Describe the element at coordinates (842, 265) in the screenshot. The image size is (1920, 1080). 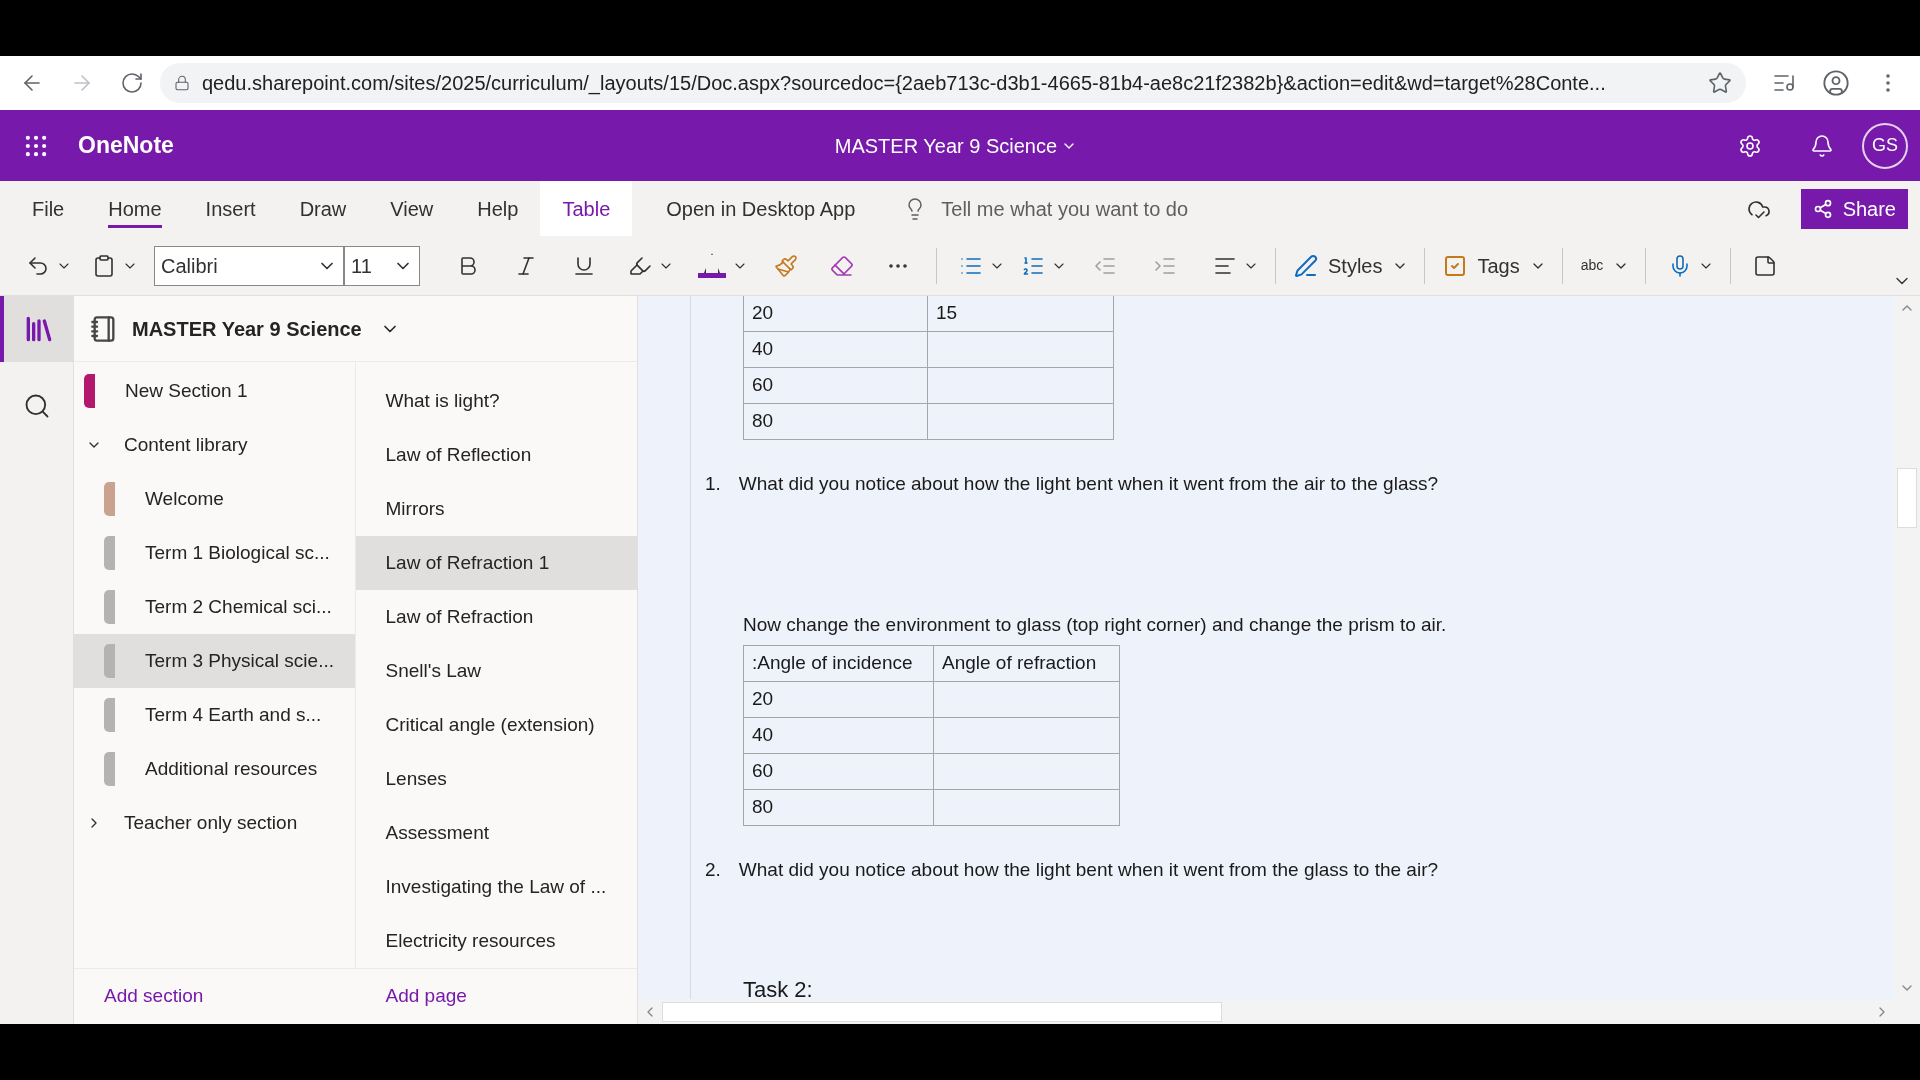
I see `clear-formatting-icon` at that location.